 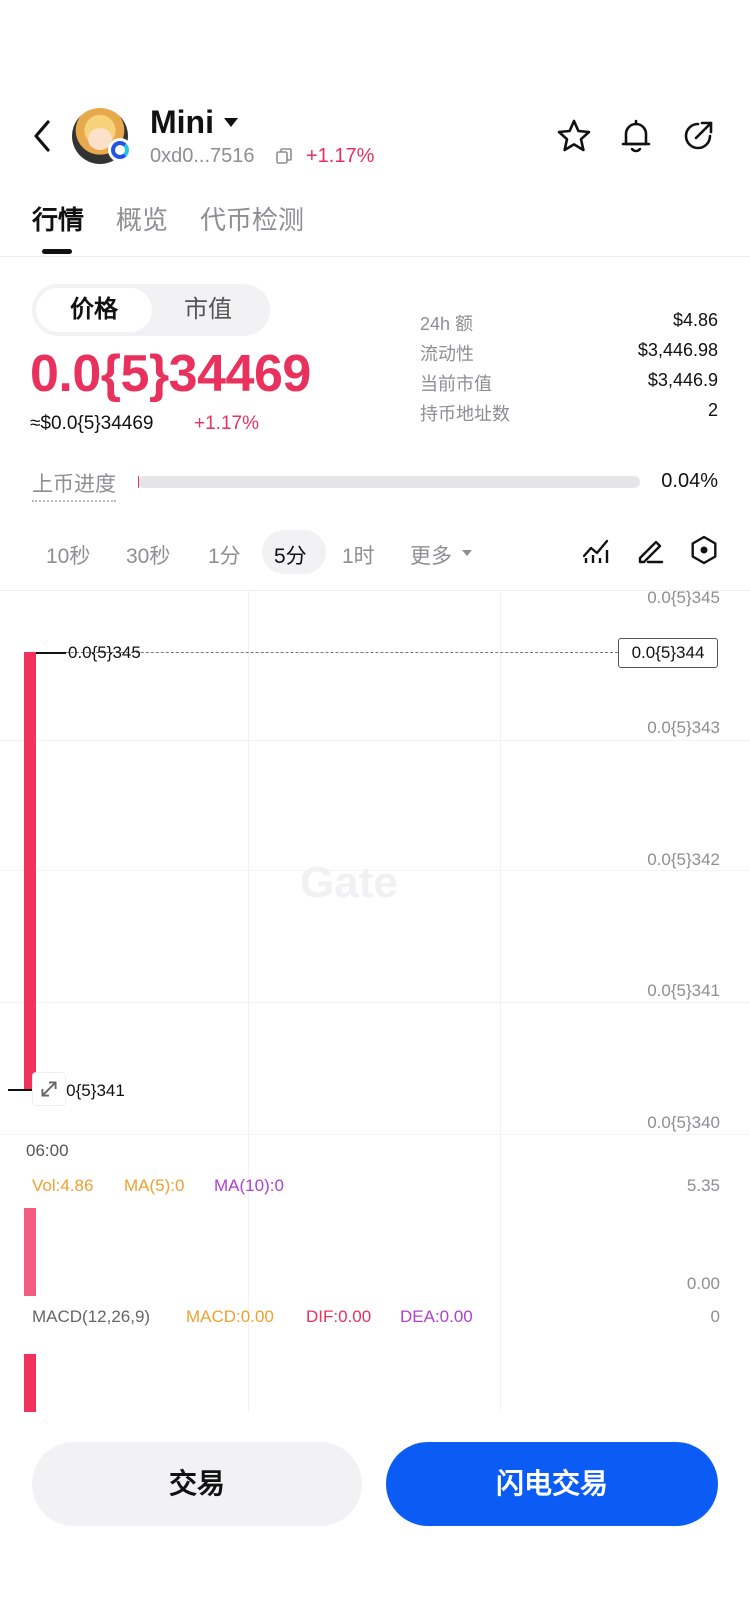 What do you see at coordinates (92, 423) in the screenshot?
I see `usd-price: ≈$0.0{5}34469` at bounding box center [92, 423].